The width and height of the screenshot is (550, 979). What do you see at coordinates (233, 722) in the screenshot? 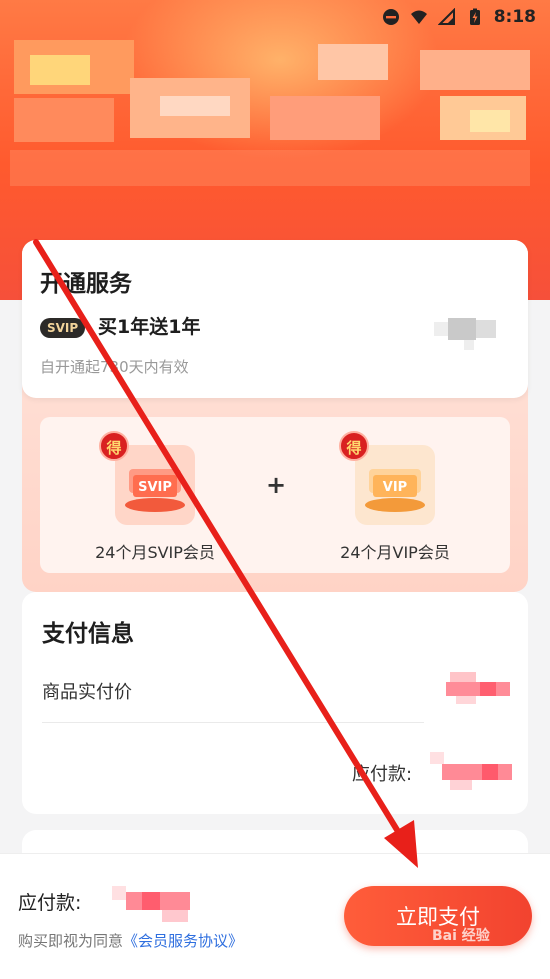
I see `payment-divider` at bounding box center [233, 722].